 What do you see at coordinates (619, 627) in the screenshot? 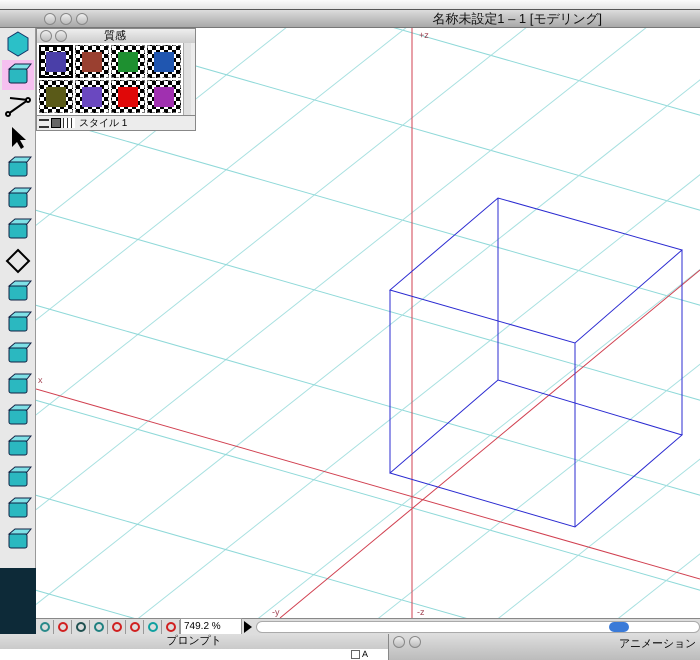
I see `scroll-thumb` at bounding box center [619, 627].